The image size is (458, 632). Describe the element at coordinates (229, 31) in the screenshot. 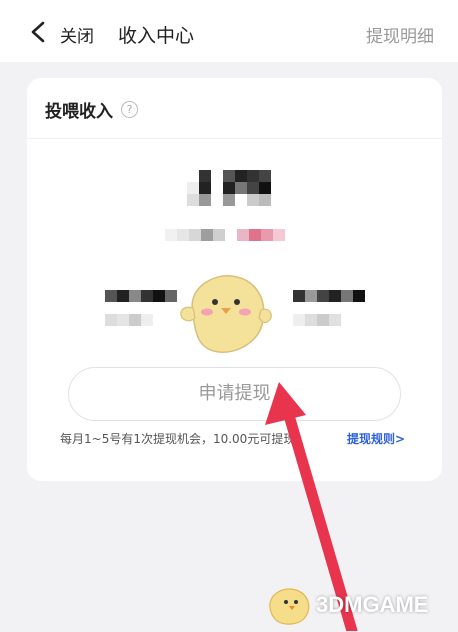

I see `top-bar: 关闭 收入中心 提现明细` at that location.